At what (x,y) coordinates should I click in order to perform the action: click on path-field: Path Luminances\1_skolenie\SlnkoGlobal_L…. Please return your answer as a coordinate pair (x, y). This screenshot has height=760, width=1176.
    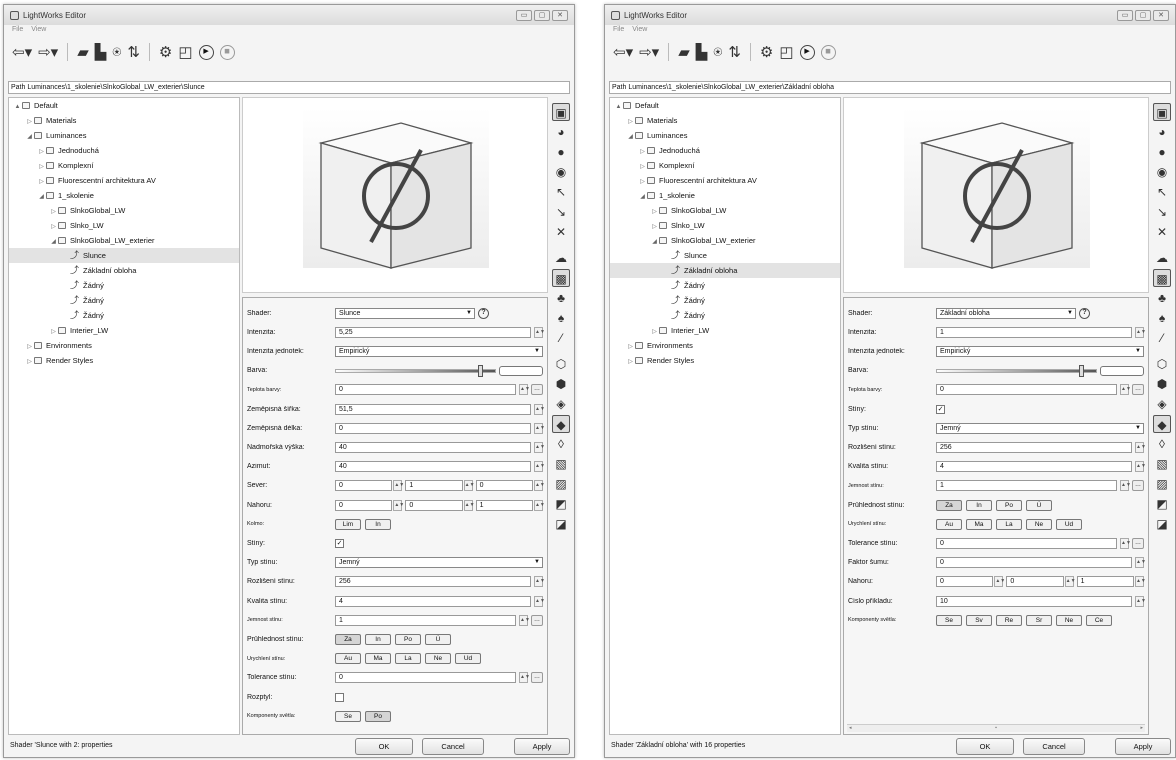
    Looking at the image, I should click on (890, 87).